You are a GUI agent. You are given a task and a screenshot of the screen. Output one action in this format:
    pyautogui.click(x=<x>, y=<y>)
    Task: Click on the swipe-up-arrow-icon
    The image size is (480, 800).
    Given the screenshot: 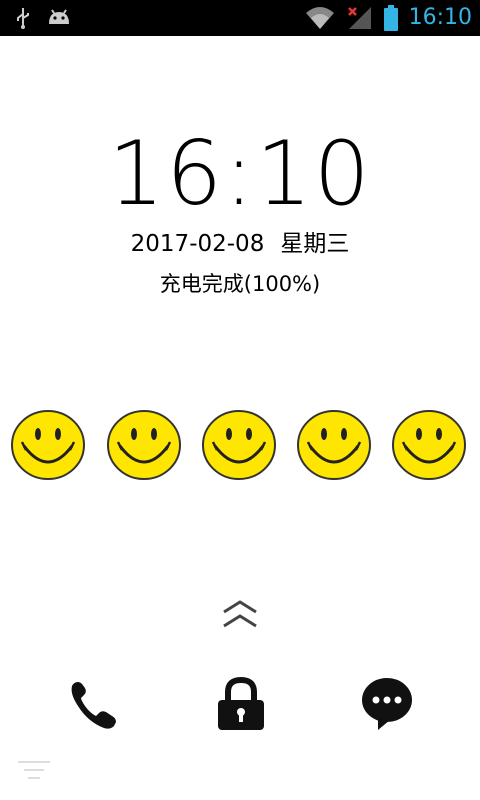 What is the action you would take?
    pyautogui.click(x=240, y=614)
    